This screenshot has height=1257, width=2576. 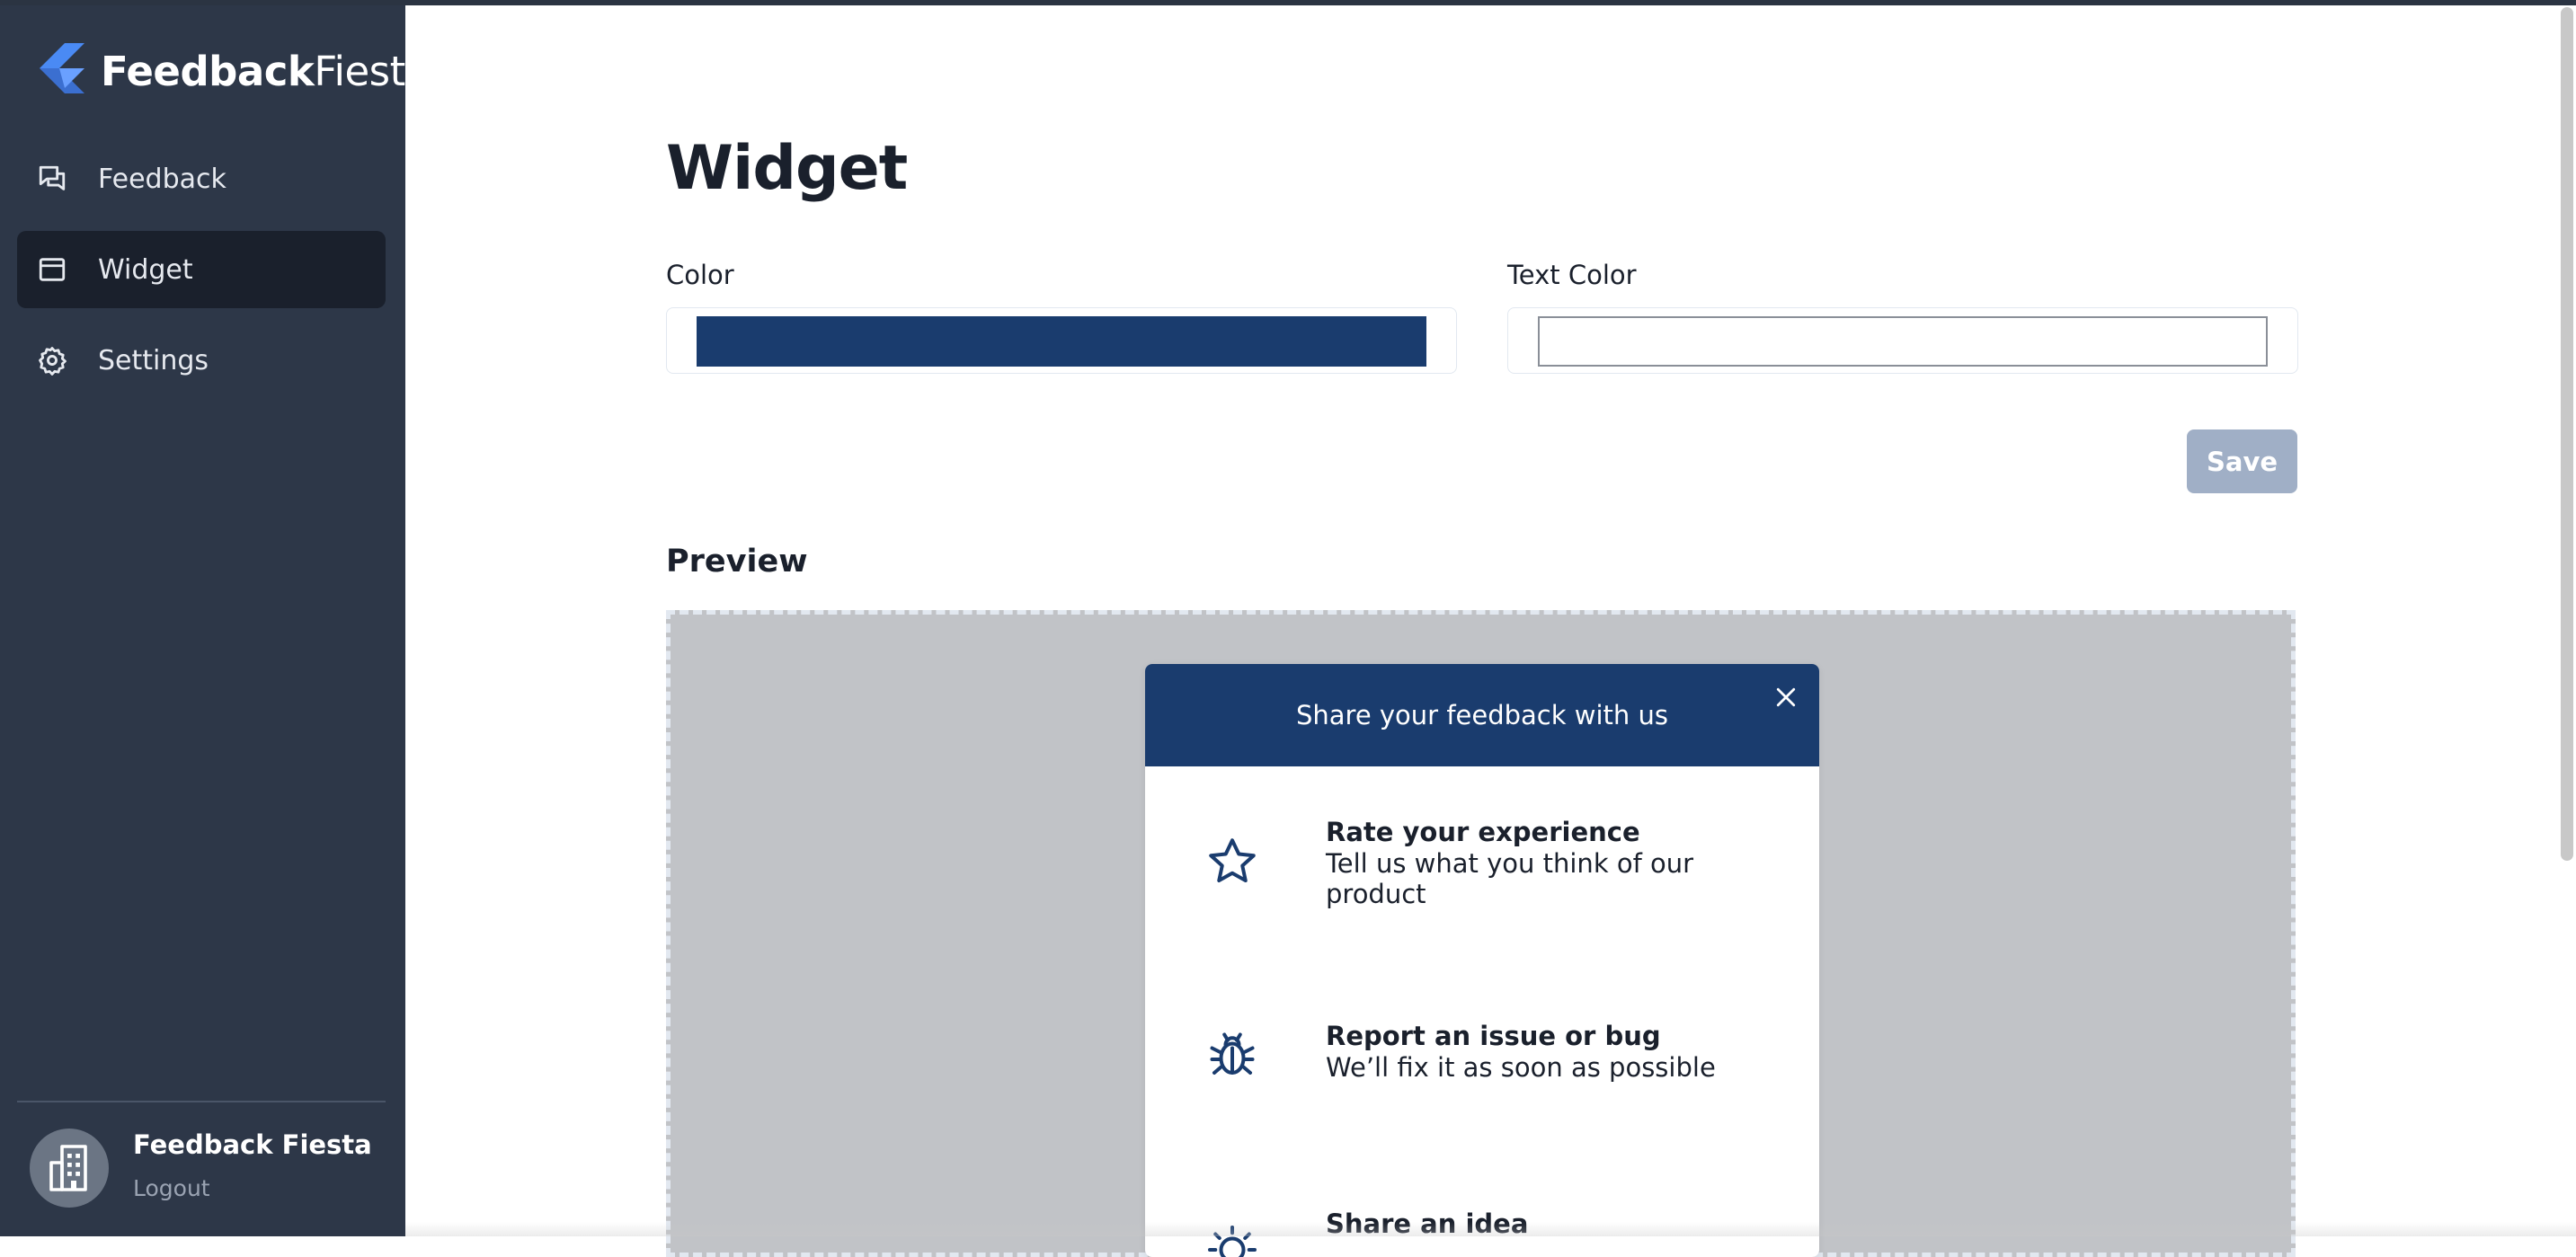 I want to click on sidebar-item-widget: Widget, so click(x=201, y=269).